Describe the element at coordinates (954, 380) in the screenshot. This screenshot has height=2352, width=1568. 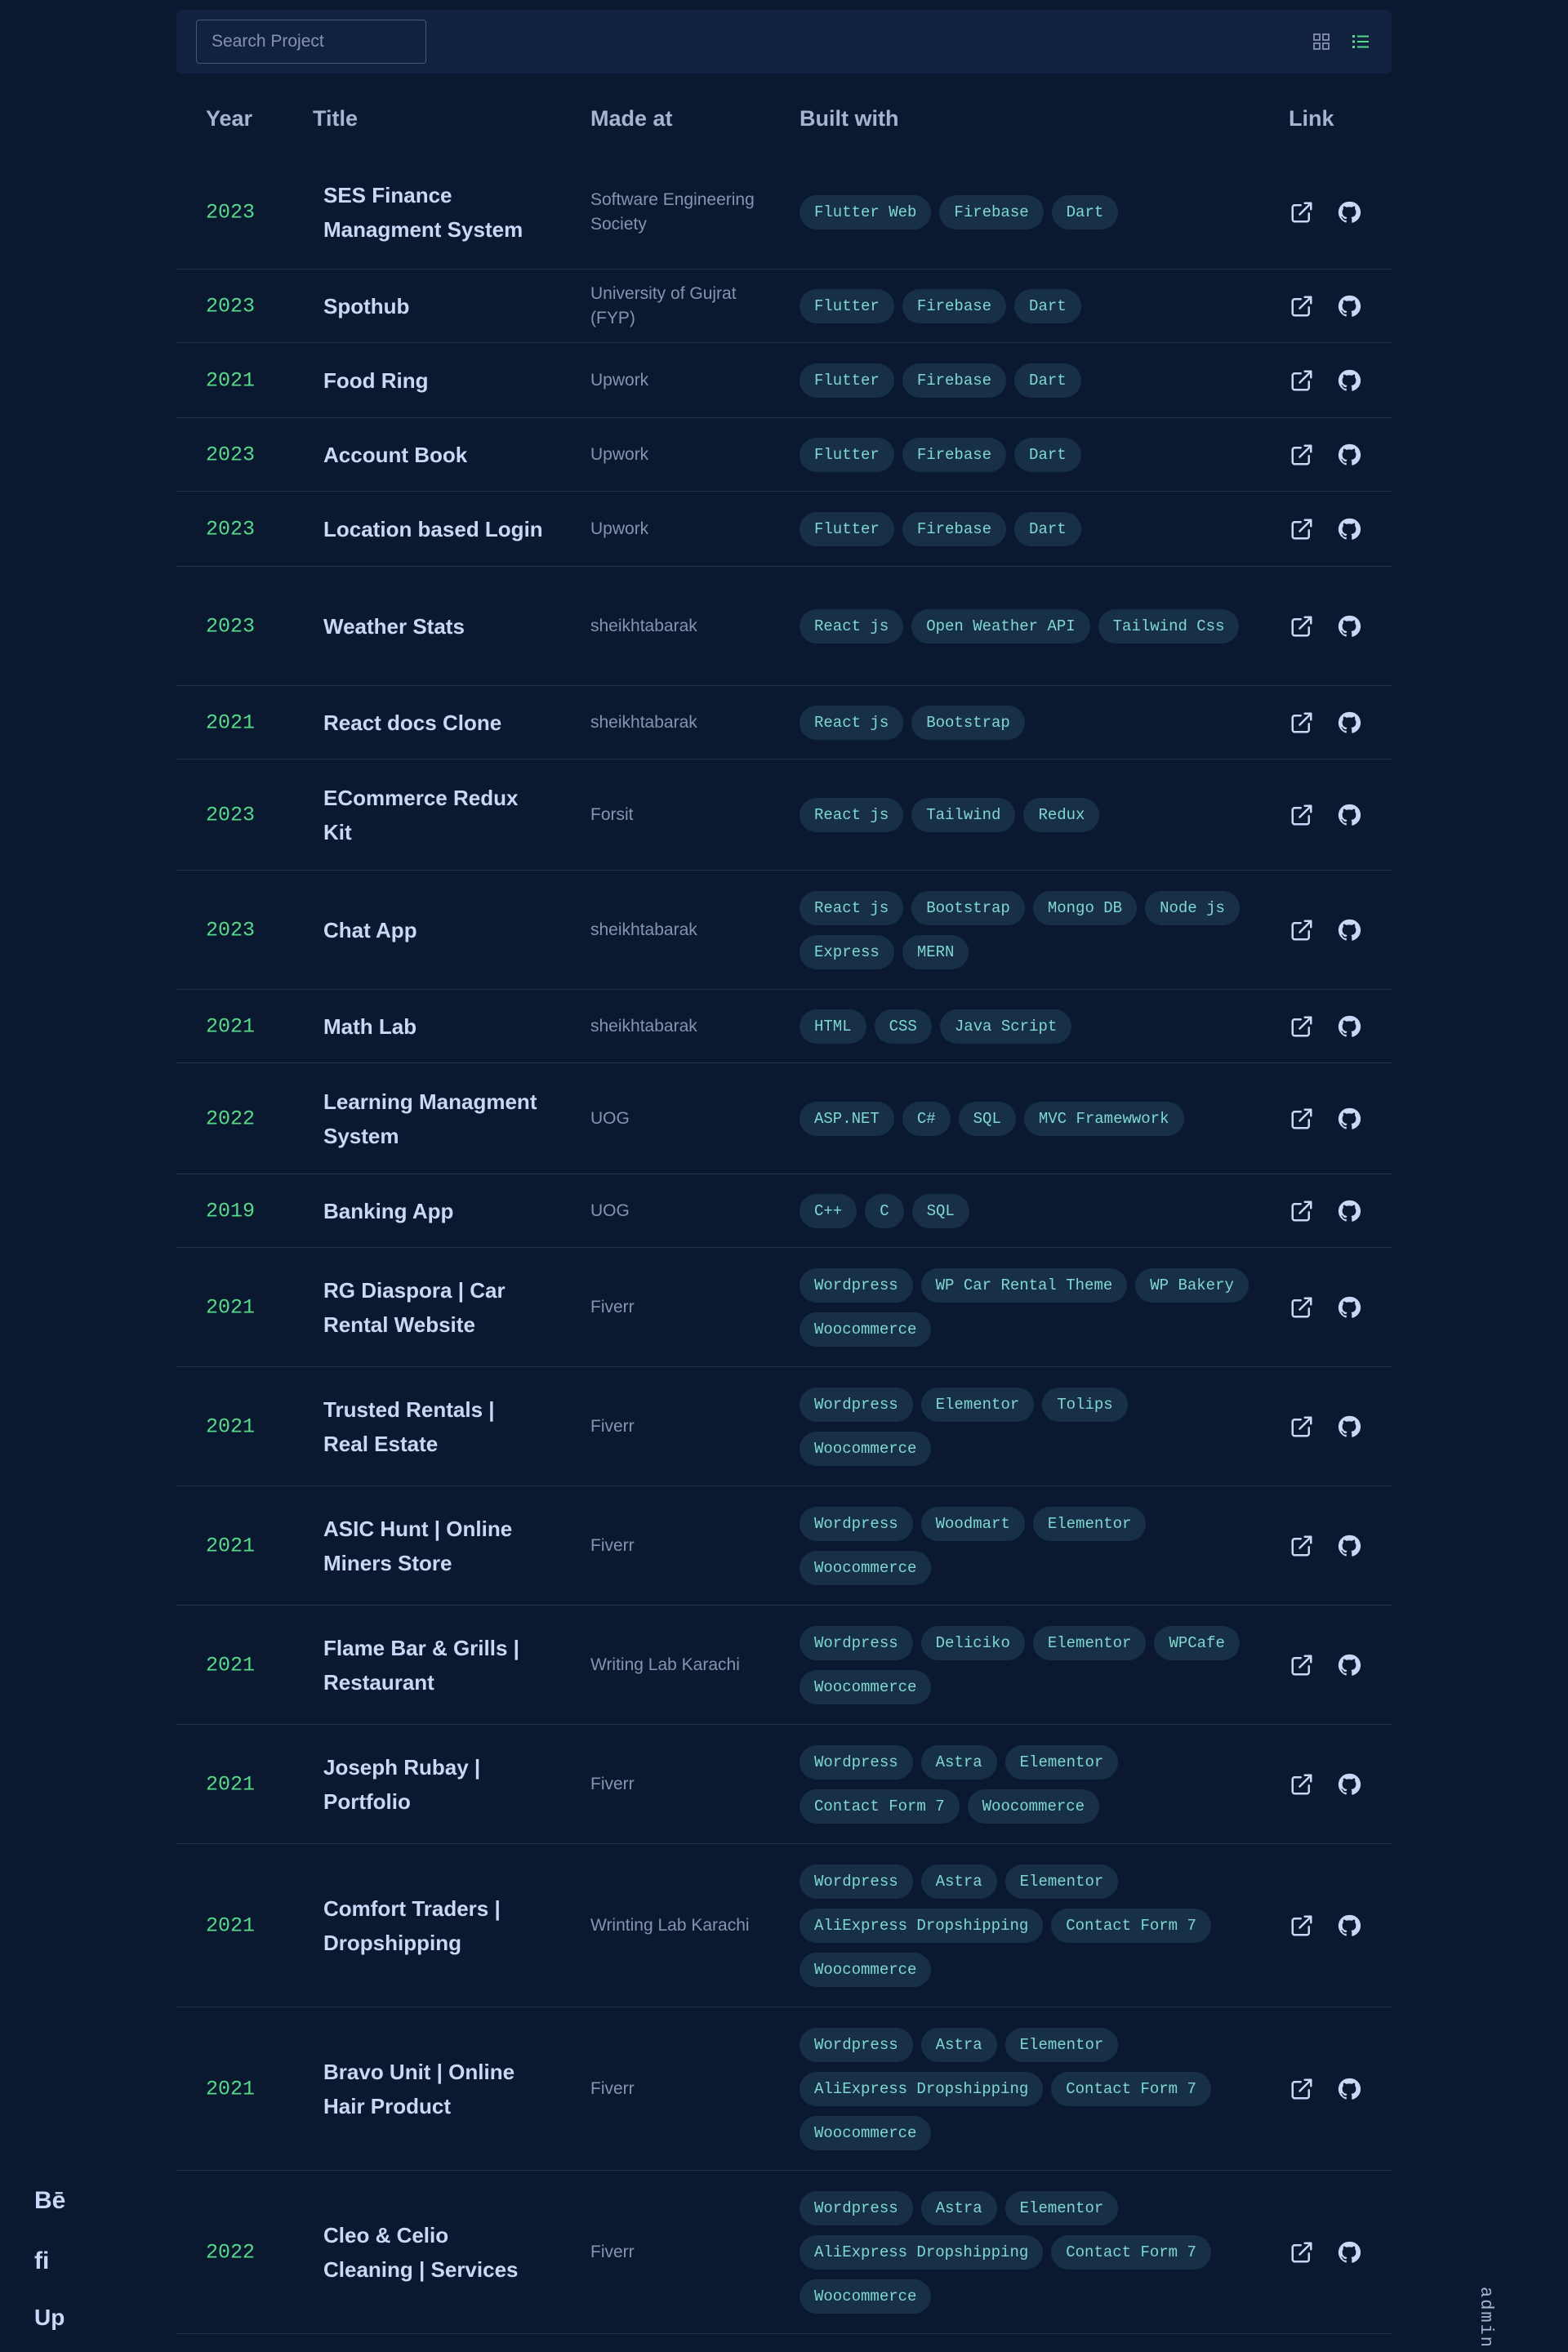
I see `tech-tag: Firebase` at that location.